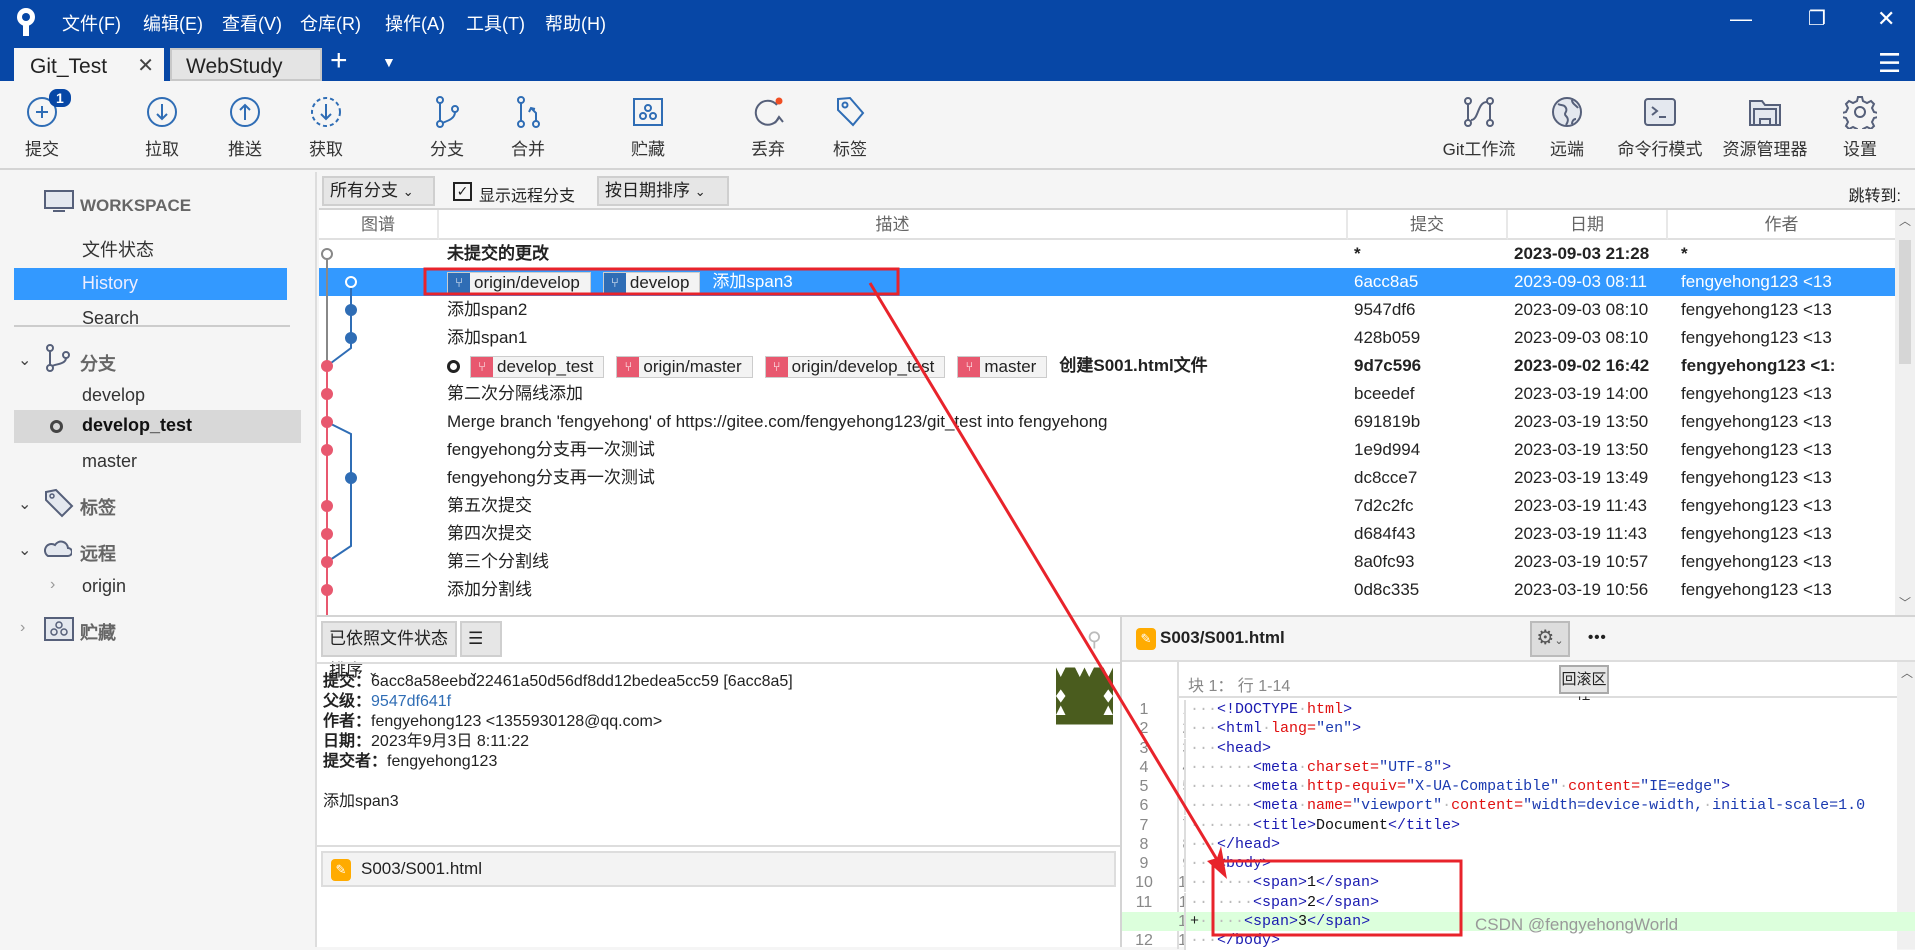 The width and height of the screenshot is (1915, 950). What do you see at coordinates (752, 281) in the screenshot?
I see `commit-message: 添加span3` at bounding box center [752, 281].